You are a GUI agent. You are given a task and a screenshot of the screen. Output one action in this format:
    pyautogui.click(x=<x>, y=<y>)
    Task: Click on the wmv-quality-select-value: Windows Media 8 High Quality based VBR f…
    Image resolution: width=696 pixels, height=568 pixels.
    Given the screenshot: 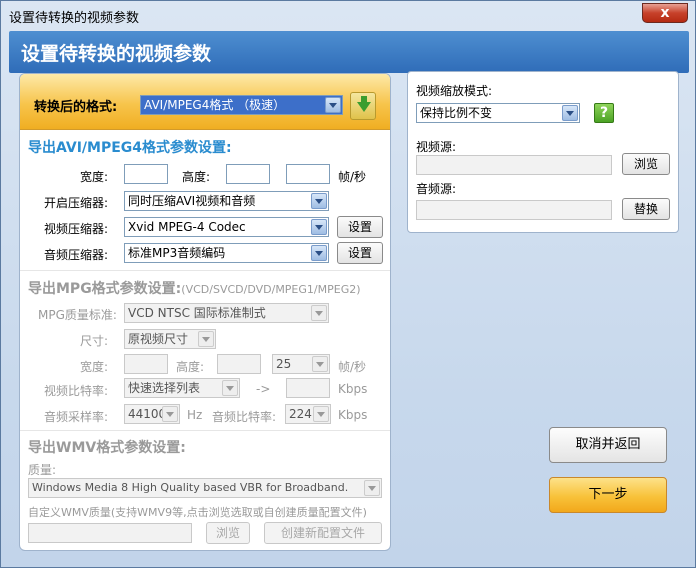 What is the action you would take?
    pyautogui.click(x=190, y=487)
    